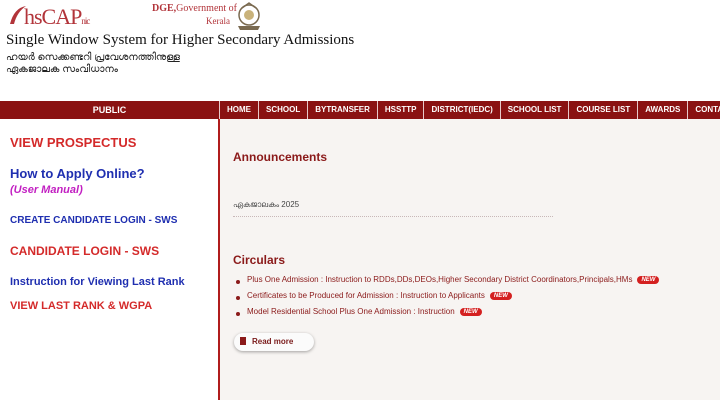 The width and height of the screenshot is (720, 400). I want to click on malayalam-title-line2: ഏകജാലക സംവിധാനം, so click(62, 69).